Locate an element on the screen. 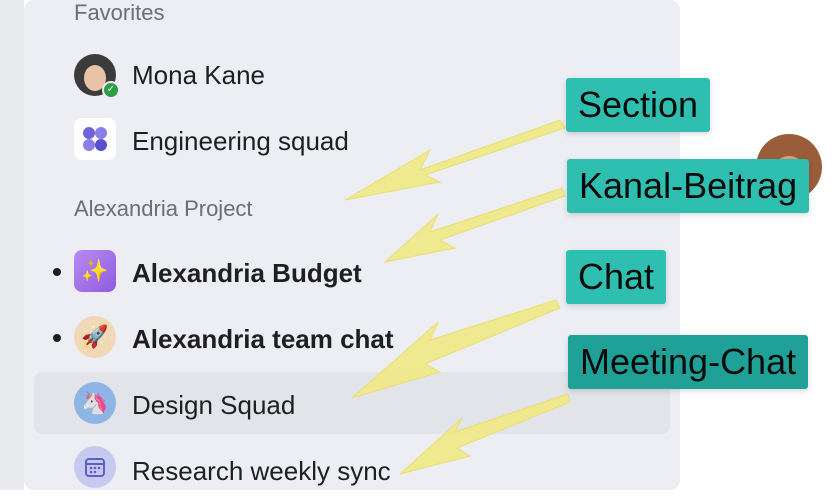 This screenshot has height=500, width=835. callout-chat: Chat is located at coordinates (616, 277).